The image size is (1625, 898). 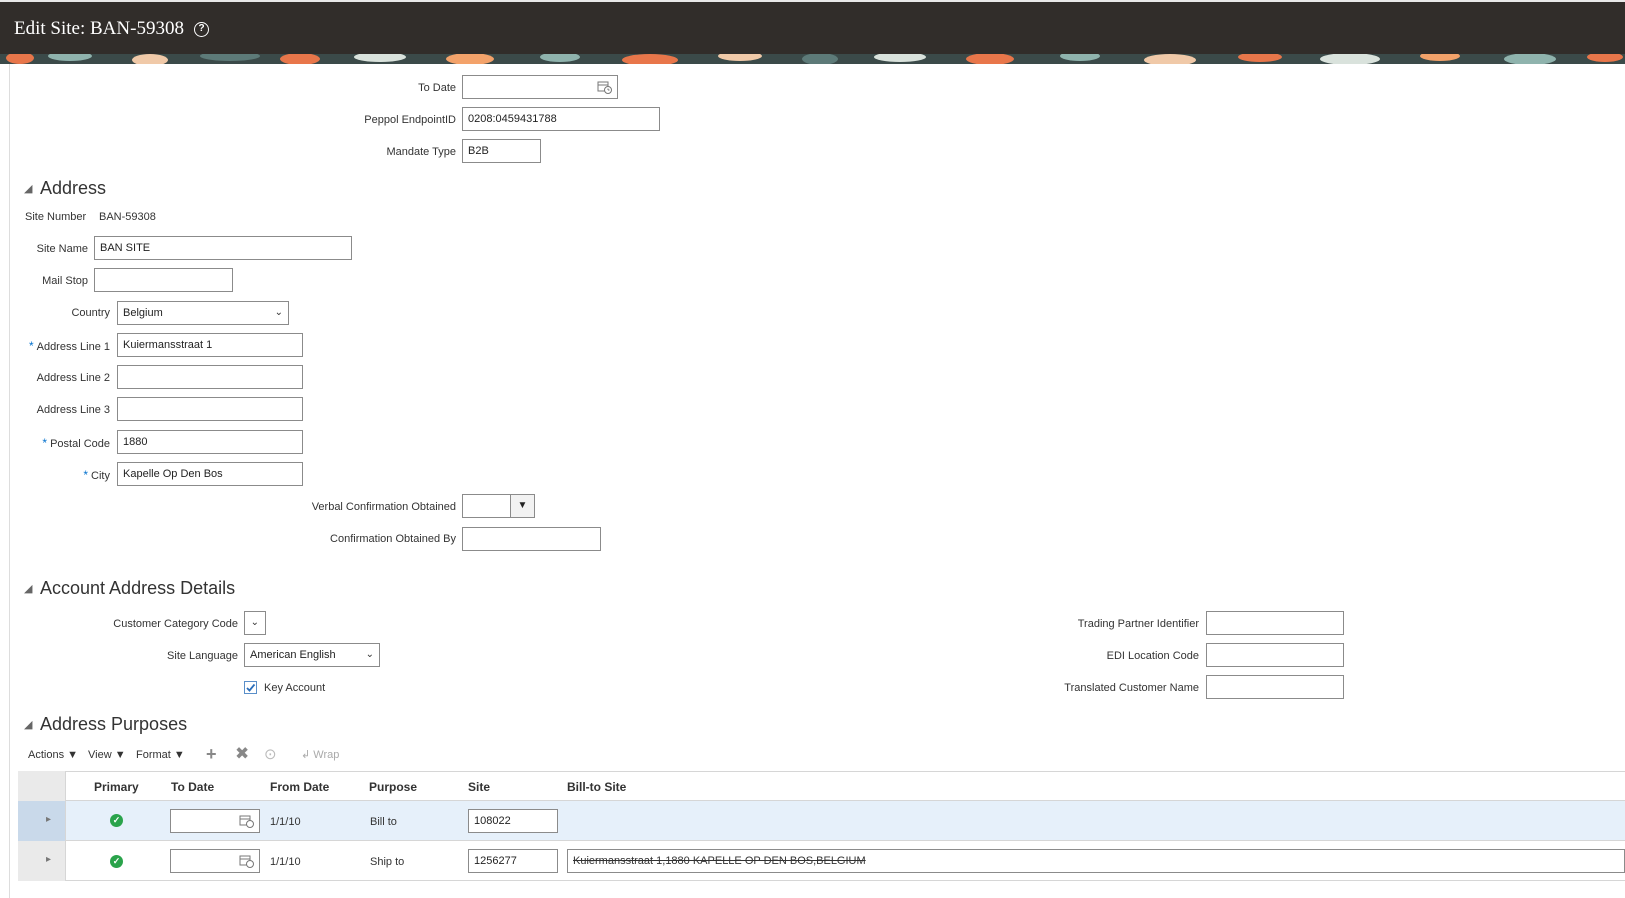 What do you see at coordinates (127, 217) in the screenshot?
I see `site-number-value: BAN-59308` at bounding box center [127, 217].